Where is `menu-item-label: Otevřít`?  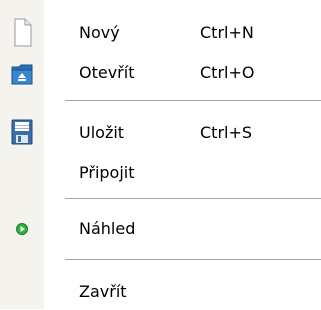
menu-item-label: Otevřít is located at coordinates (107, 72).